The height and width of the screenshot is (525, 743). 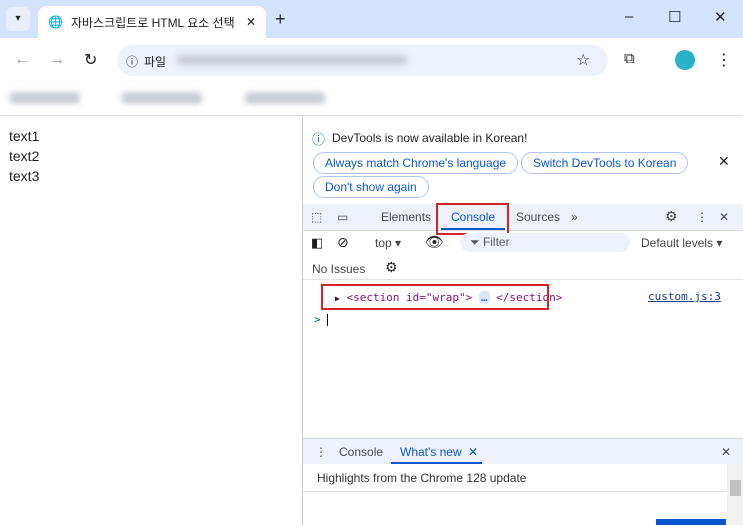 I want to click on sidebar-toggle-icon: ◧, so click(x=317, y=243).